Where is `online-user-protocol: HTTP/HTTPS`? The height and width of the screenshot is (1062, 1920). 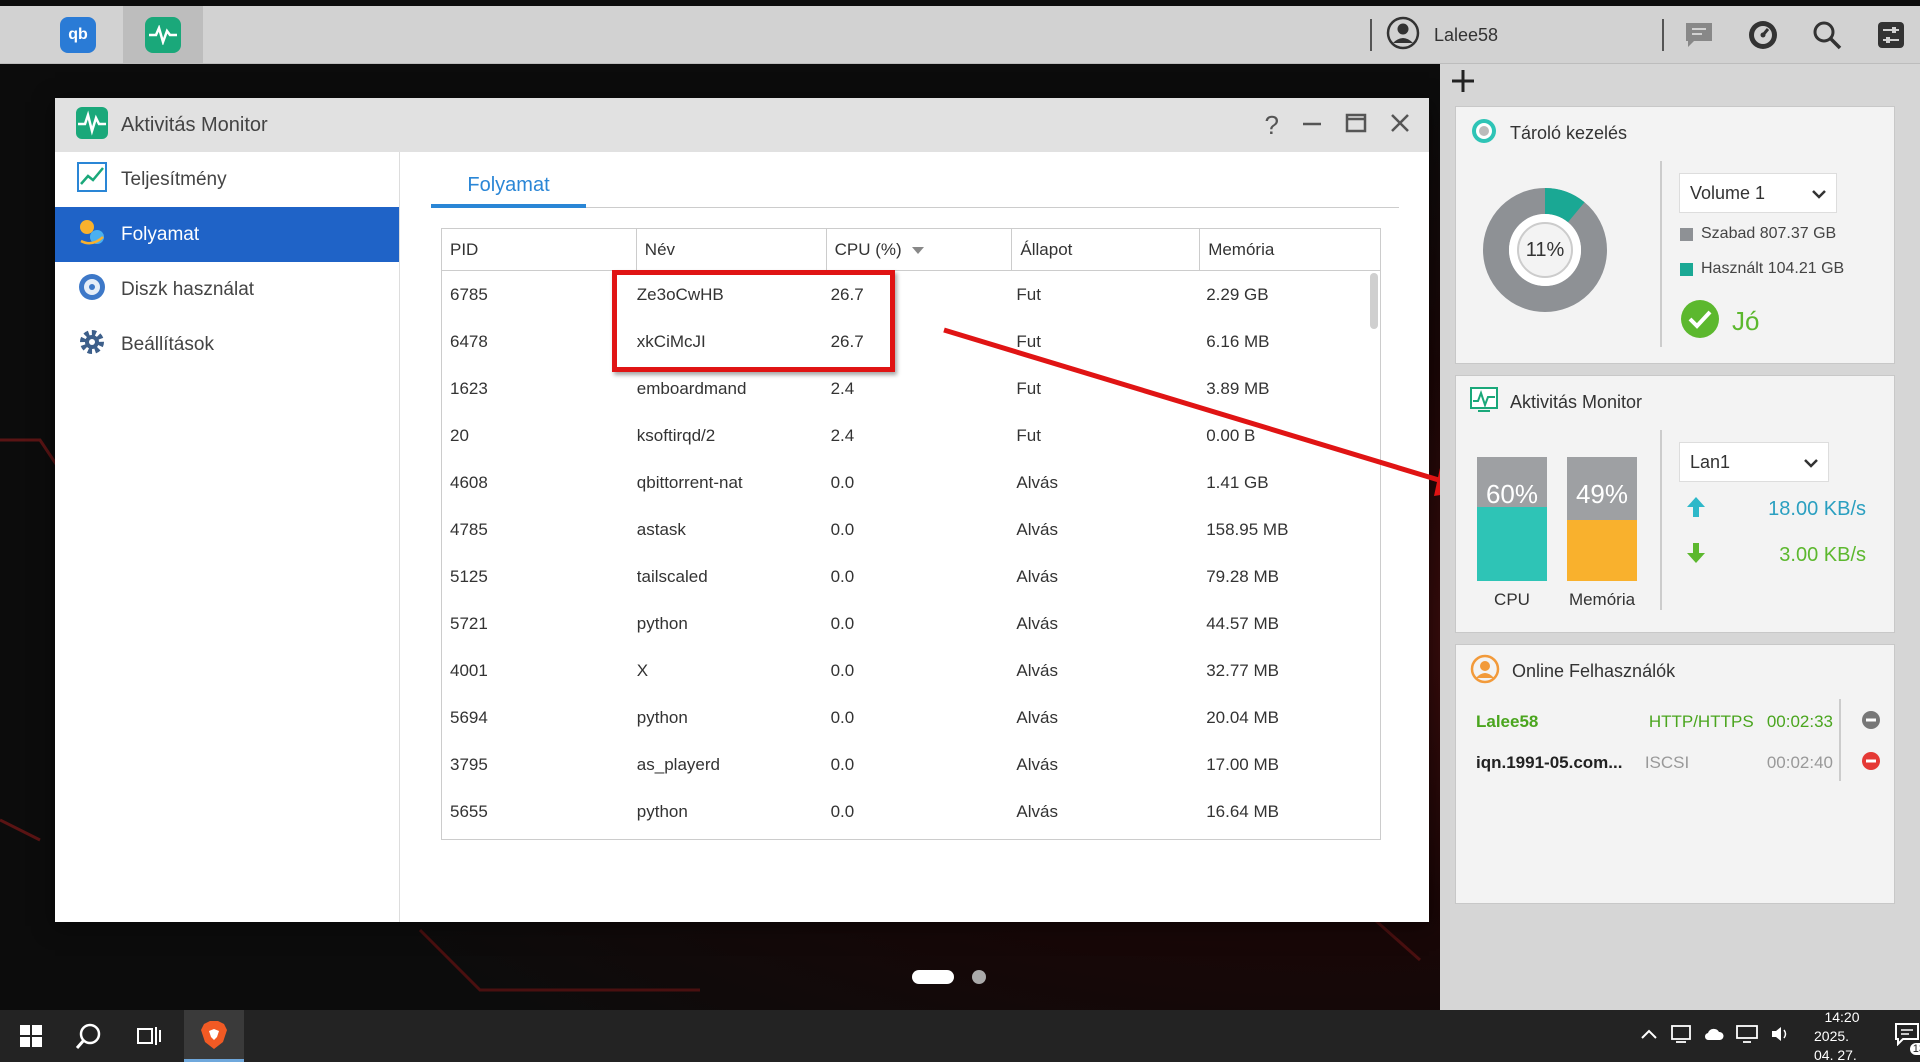
online-user-protocol: HTTP/HTTPS is located at coordinates (1701, 721).